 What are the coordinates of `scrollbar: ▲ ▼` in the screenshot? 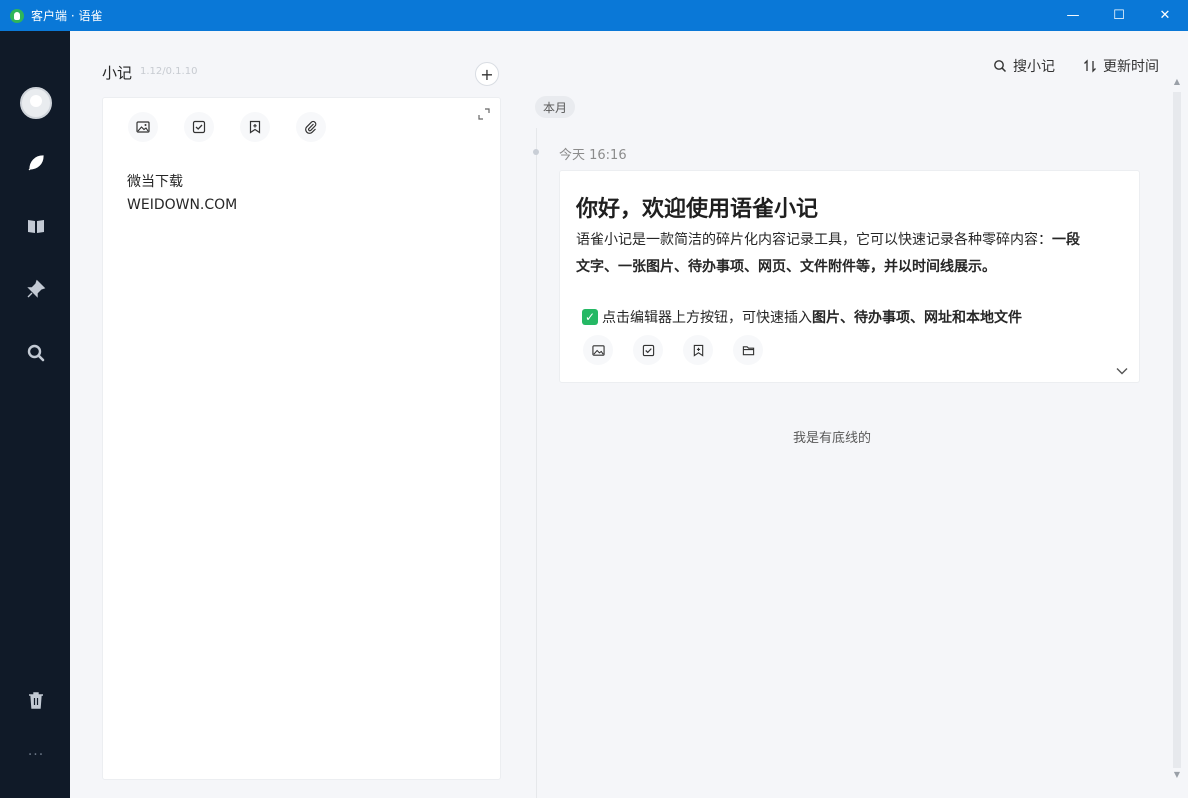 It's located at (1177, 428).